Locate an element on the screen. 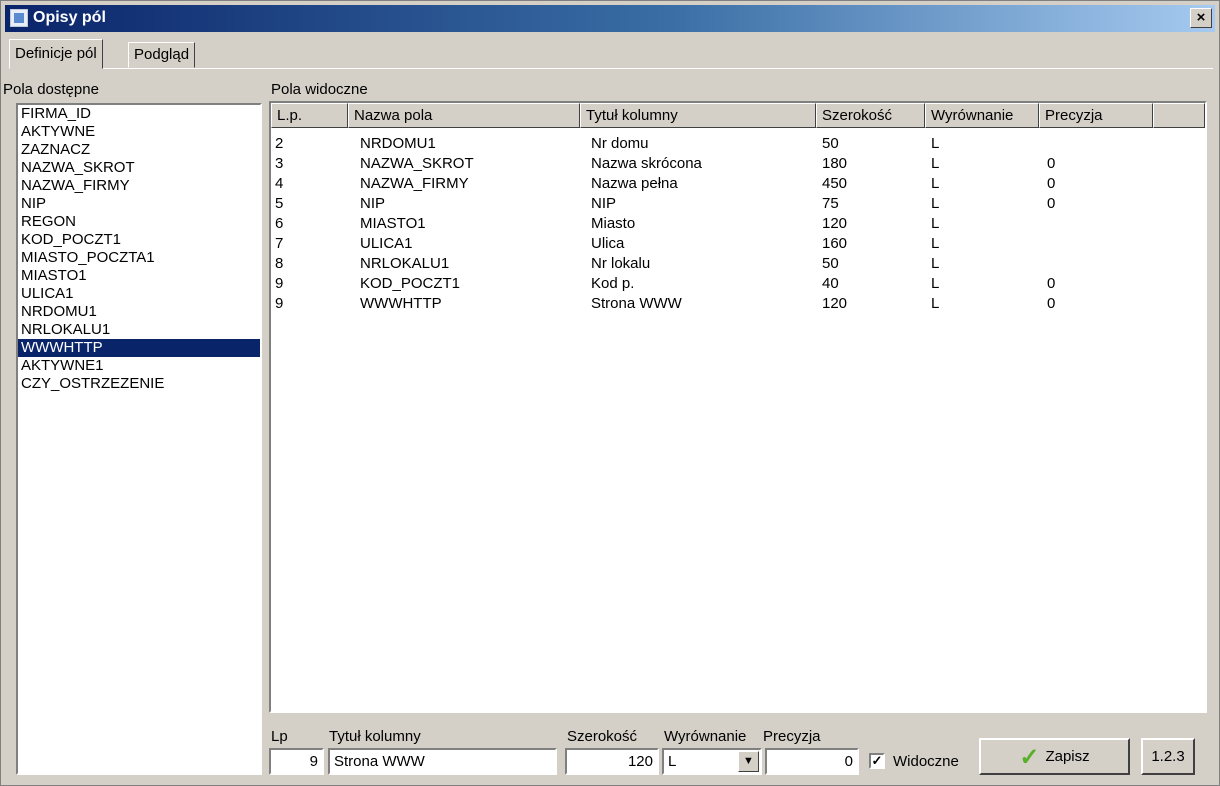 Image resolution: width=1220 pixels, height=786 pixels. table-row: 2 NRDOMU1 Nr domu 50 L is located at coordinates (738, 144).